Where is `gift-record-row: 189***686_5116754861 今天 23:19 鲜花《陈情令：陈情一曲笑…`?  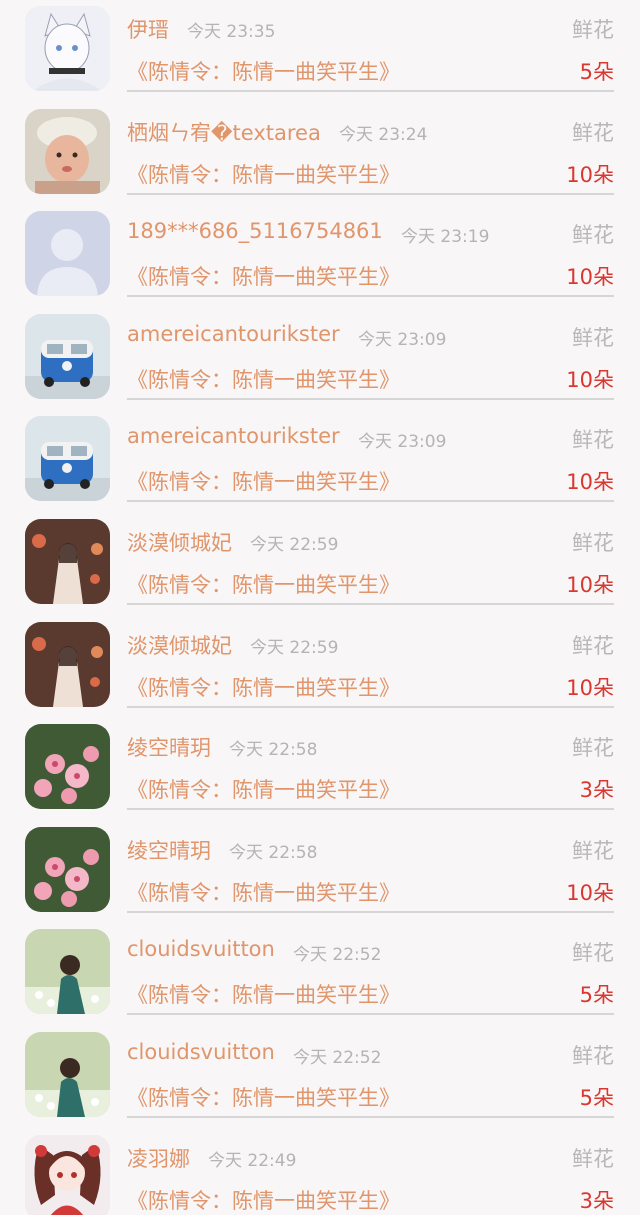 gift-record-row: 189***686_5116754861 今天 23:19 鲜花《陈情令：陈情一曲笑… is located at coordinates (320, 258).